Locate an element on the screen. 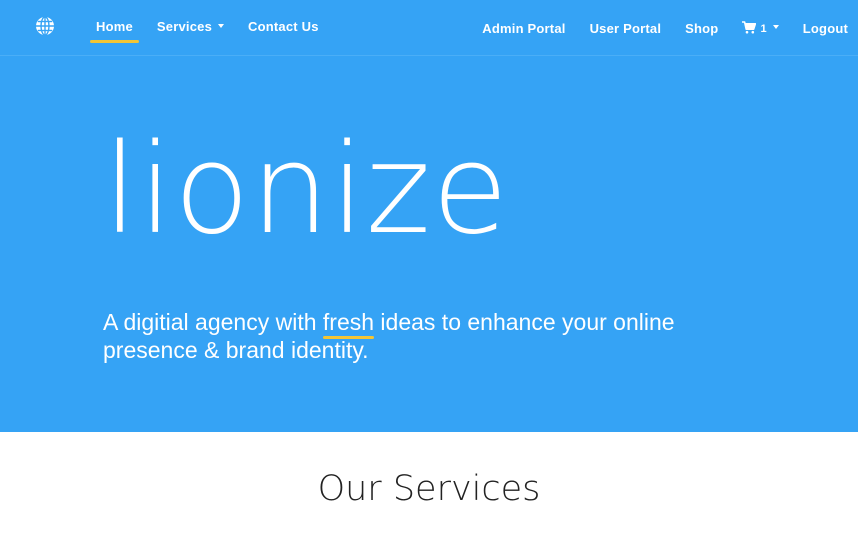  cart-count-badge: 1 is located at coordinates (763, 28).